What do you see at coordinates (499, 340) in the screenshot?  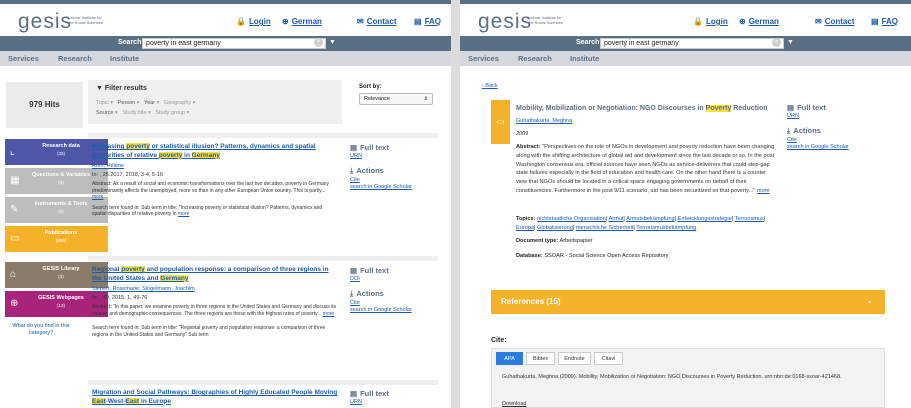 I see `cite-label: Cite:` at bounding box center [499, 340].